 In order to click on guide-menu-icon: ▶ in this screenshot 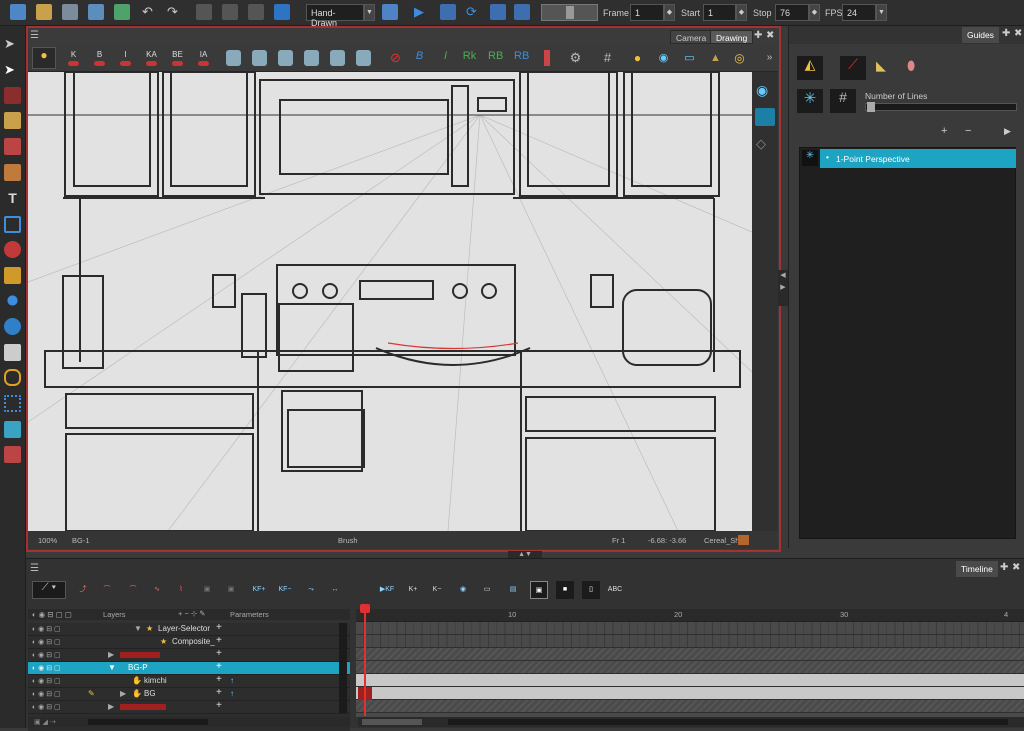, I will do `click(1007, 131)`.